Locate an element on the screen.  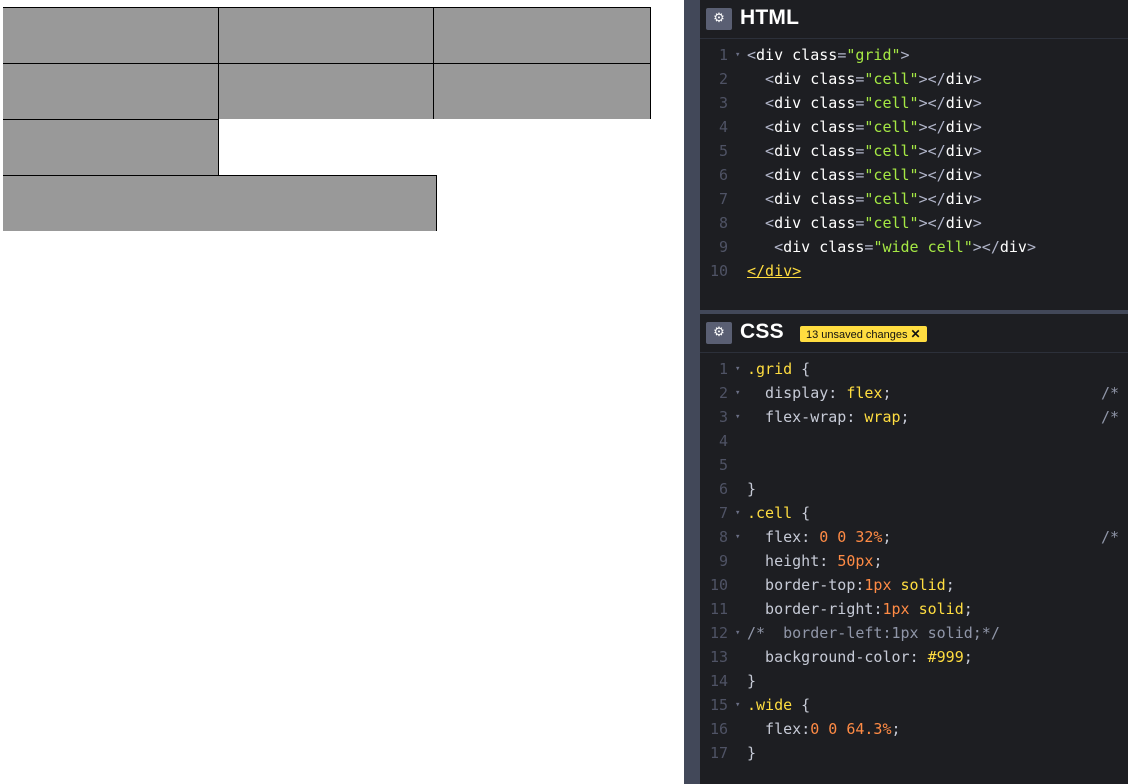
code-text: .grid { is located at coordinates (778, 369).